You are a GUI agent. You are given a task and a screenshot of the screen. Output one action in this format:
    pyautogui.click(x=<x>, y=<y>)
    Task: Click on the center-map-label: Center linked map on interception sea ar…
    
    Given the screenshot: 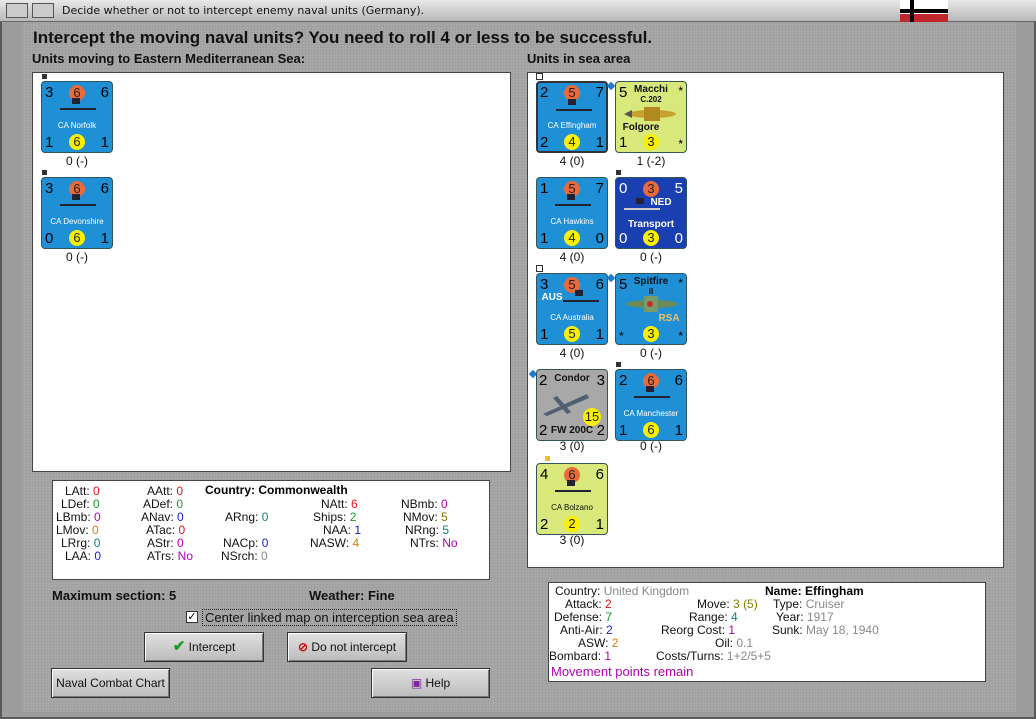 What is the action you would take?
    pyautogui.click(x=329, y=617)
    